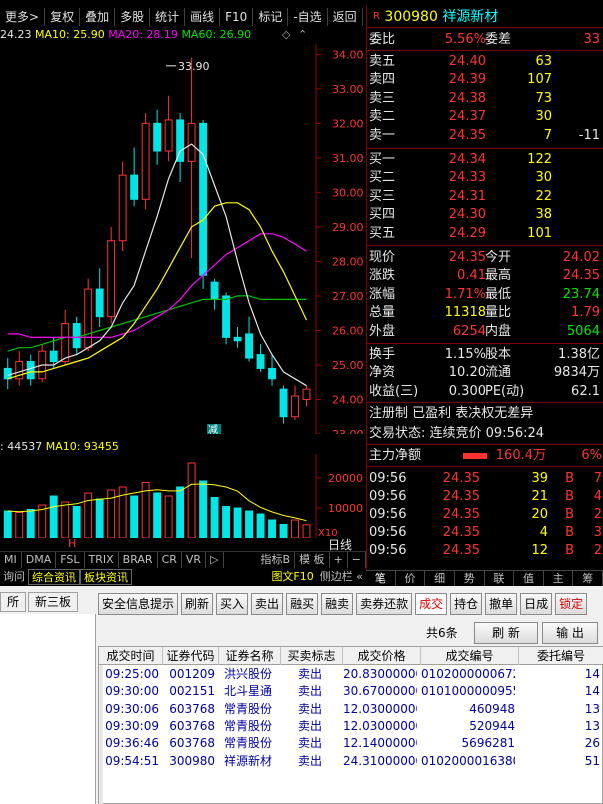 The height and width of the screenshot is (804, 603). Describe the element at coordinates (492, 725) in the screenshot. I see `table-cell: 520944` at that location.